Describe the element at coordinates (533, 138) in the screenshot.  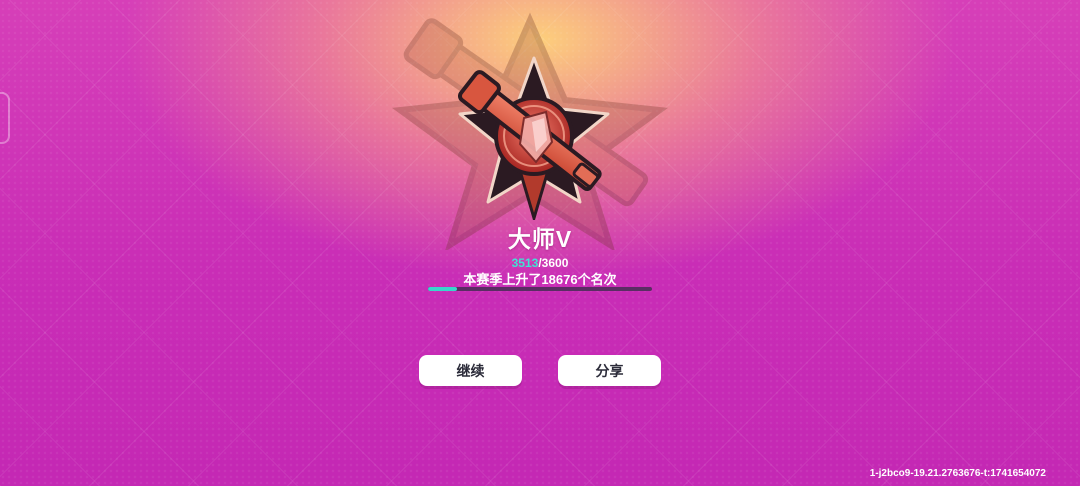
I see `rank-emblem-icon` at that location.